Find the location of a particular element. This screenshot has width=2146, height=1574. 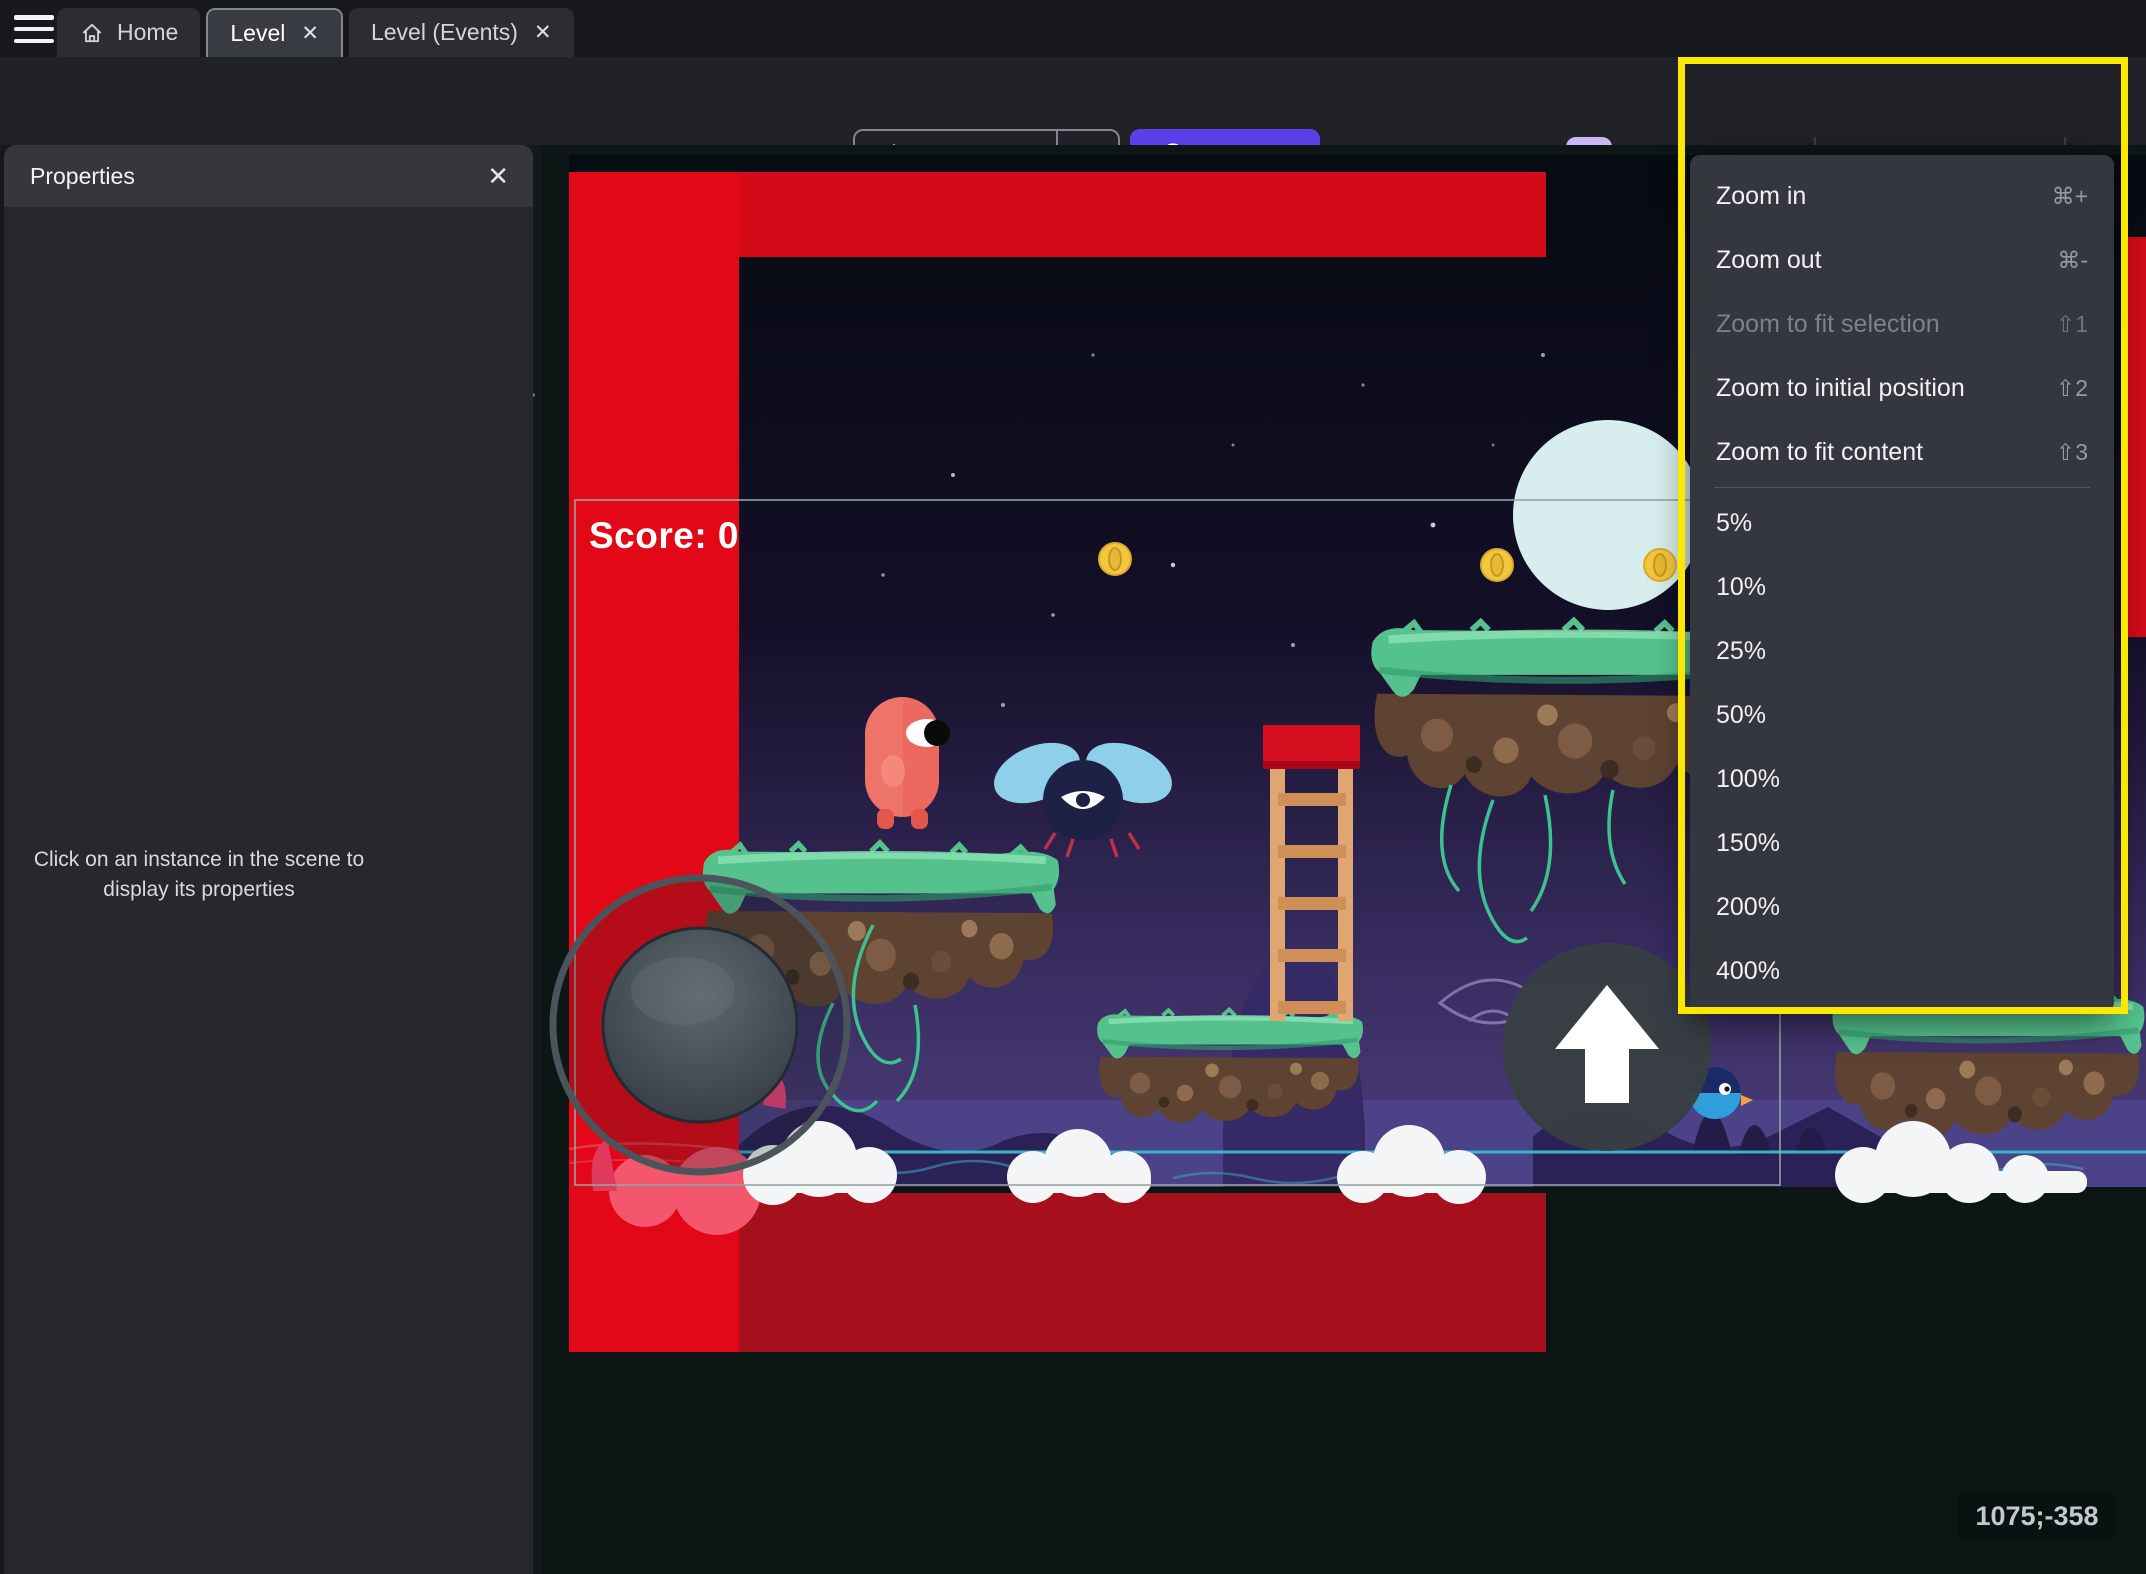

jump-button-control is located at coordinates (1607, 1047).